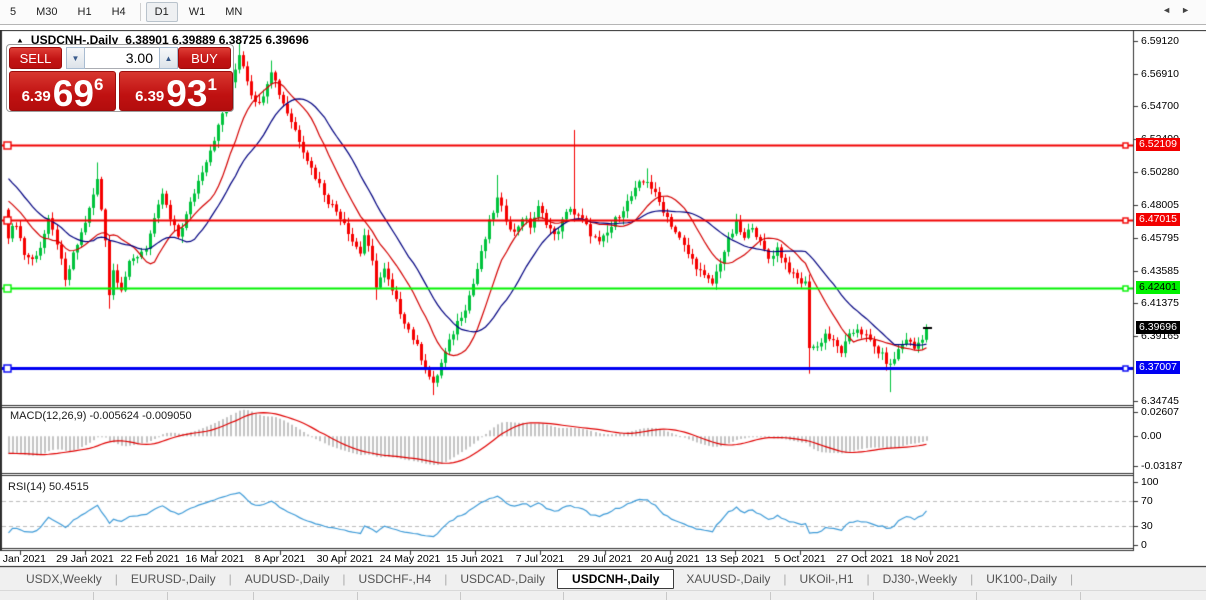 Image resolution: width=1206 pixels, height=600 pixels. Describe the element at coordinates (1162, 465) in the screenshot. I see `macd-tick-label: -0.03187` at that location.